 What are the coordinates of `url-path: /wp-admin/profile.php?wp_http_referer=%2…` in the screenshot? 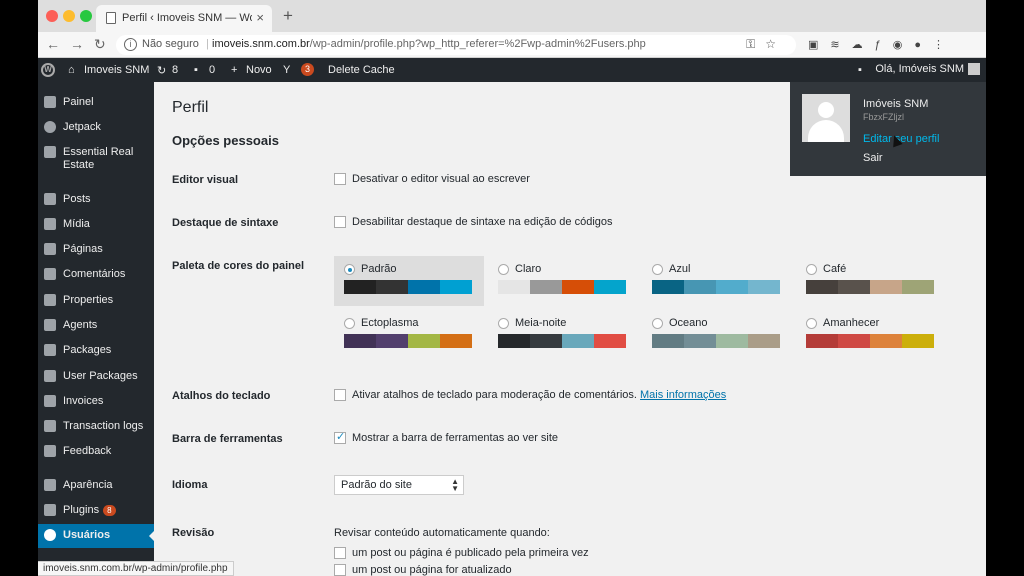 It's located at (477, 44).